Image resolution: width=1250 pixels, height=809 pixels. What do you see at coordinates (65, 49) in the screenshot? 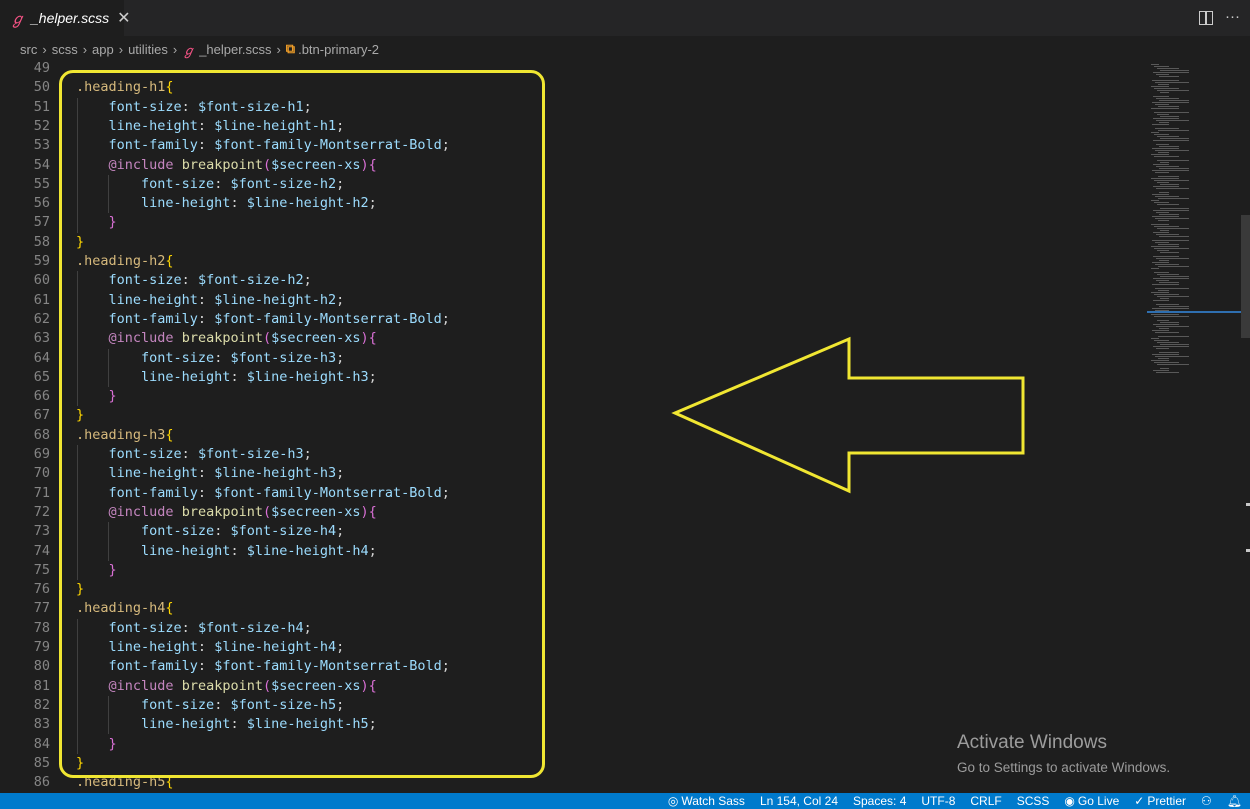
I see `breadcrumb-item-scss: scss` at bounding box center [65, 49].